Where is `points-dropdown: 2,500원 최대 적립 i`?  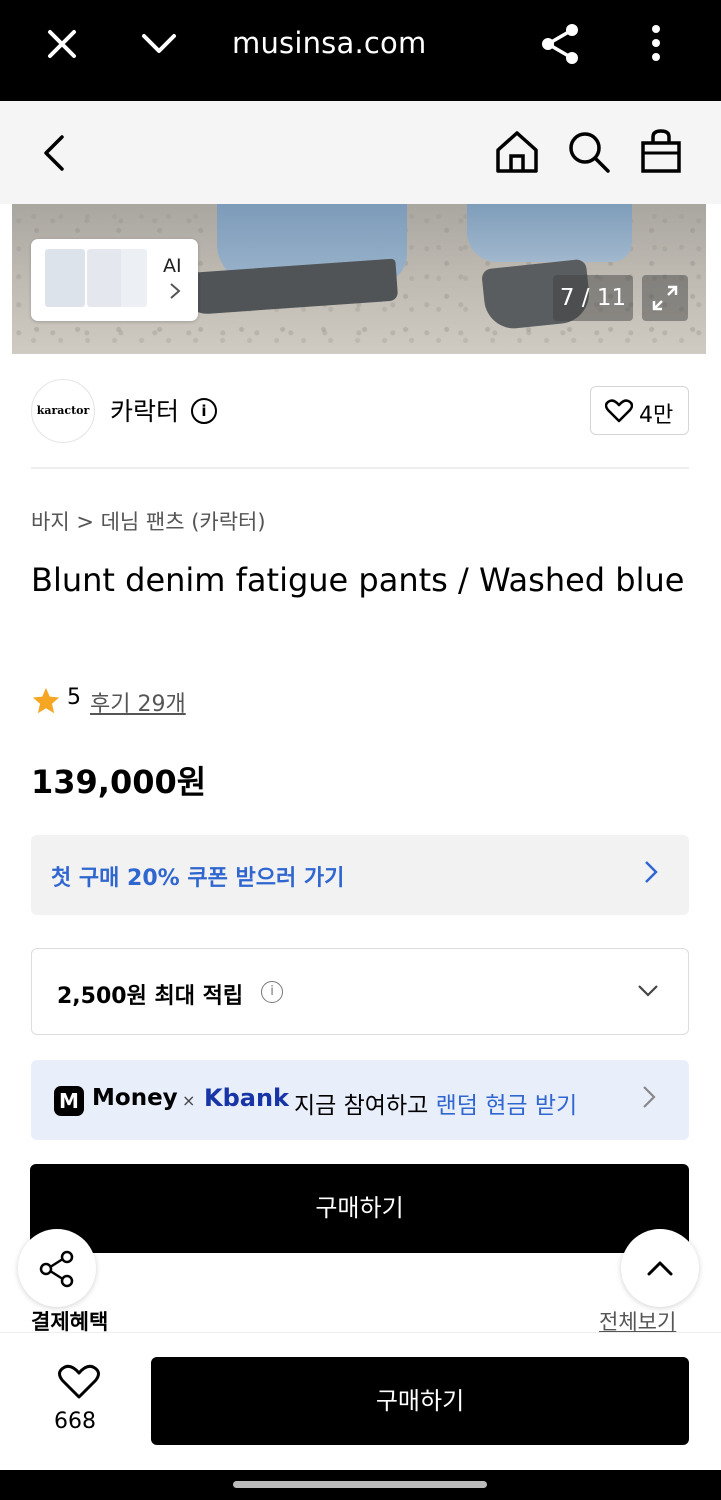
points-dropdown: 2,500원 최대 적립 i is located at coordinates (360, 991).